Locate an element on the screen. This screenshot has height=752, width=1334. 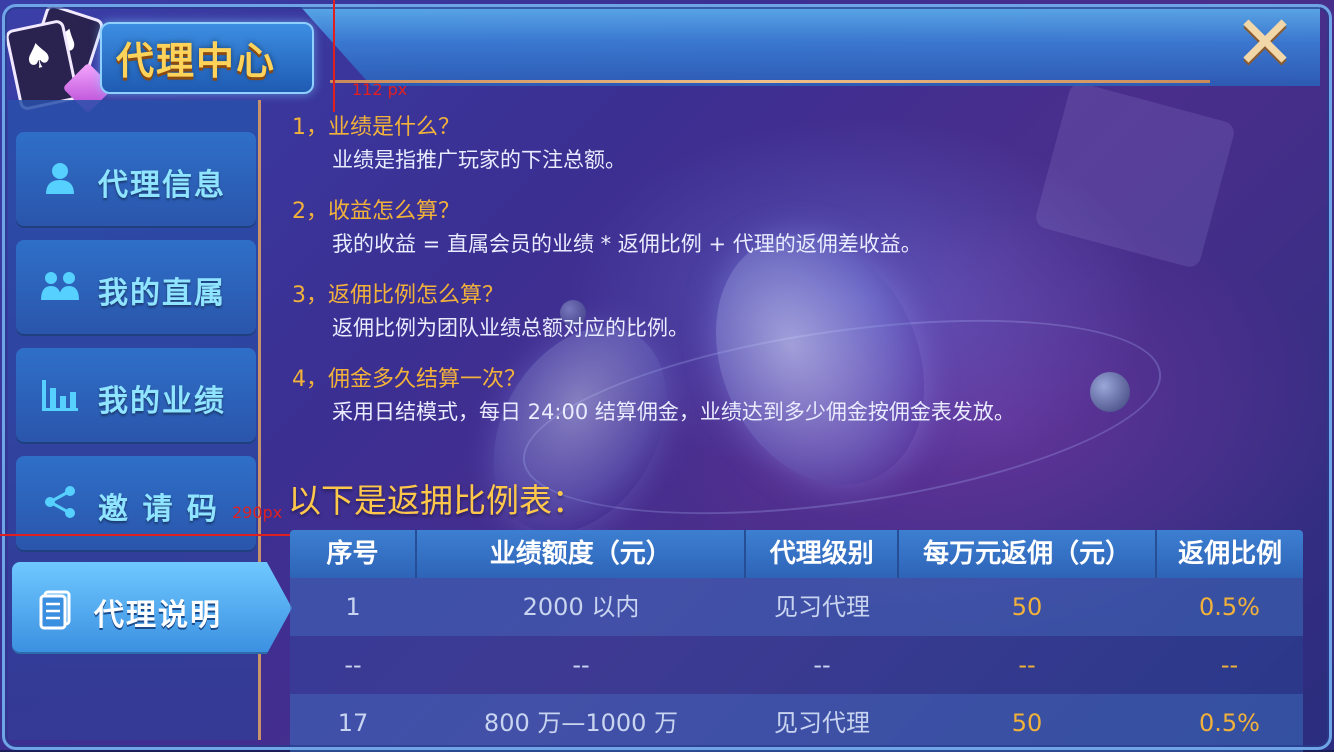
guide-line-vertical is located at coordinates (334, 56).